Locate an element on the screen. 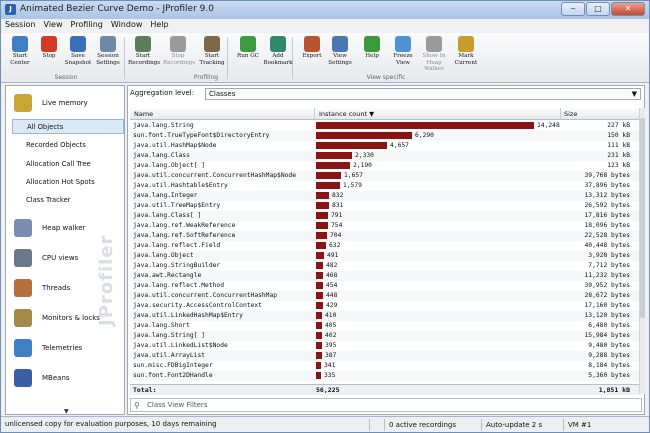  vm-status: VM #1 is located at coordinates (583, 425).